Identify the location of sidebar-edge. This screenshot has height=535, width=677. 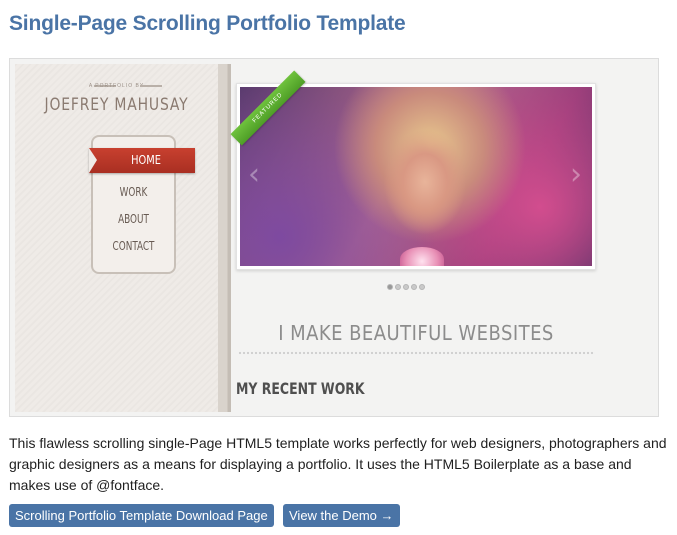
(223, 238).